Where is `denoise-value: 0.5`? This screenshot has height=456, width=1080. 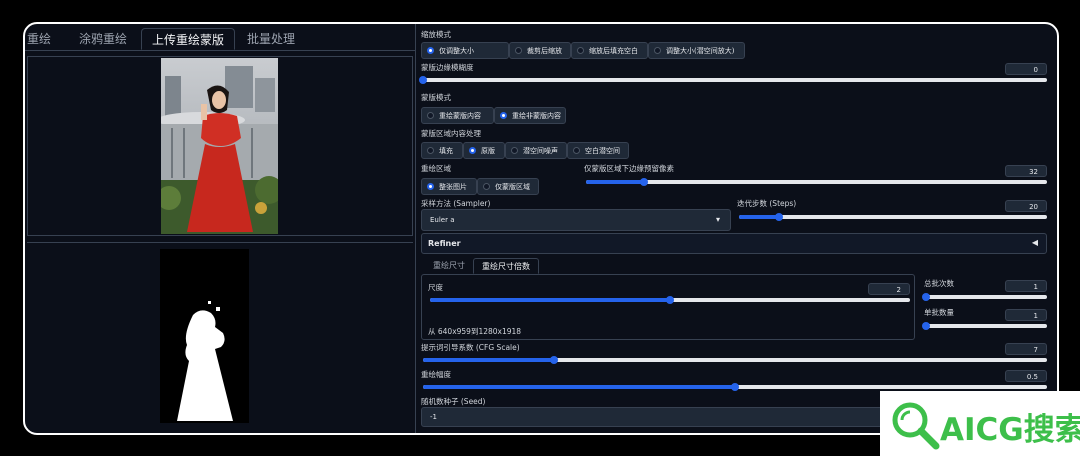 denoise-value: 0.5 is located at coordinates (1026, 376).